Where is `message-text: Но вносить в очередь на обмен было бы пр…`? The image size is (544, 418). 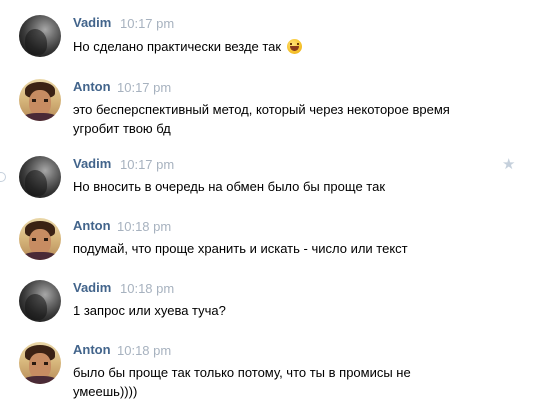
message-text: Но вносить в очередь на обмен было бы пр… is located at coordinates (293, 186).